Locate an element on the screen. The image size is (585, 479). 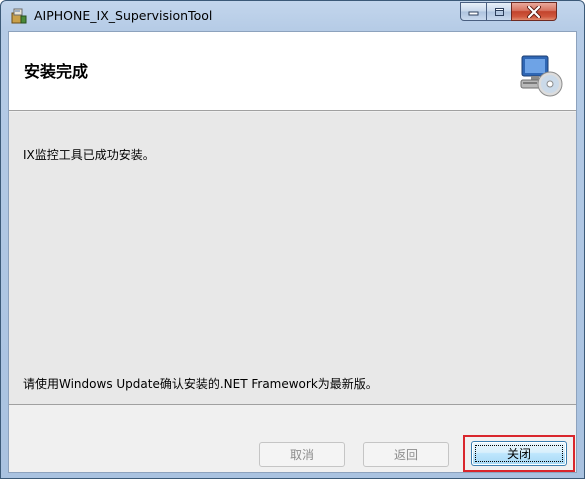
window-title: AIPHONE_IX_SupervisionTool is located at coordinates (123, 15).